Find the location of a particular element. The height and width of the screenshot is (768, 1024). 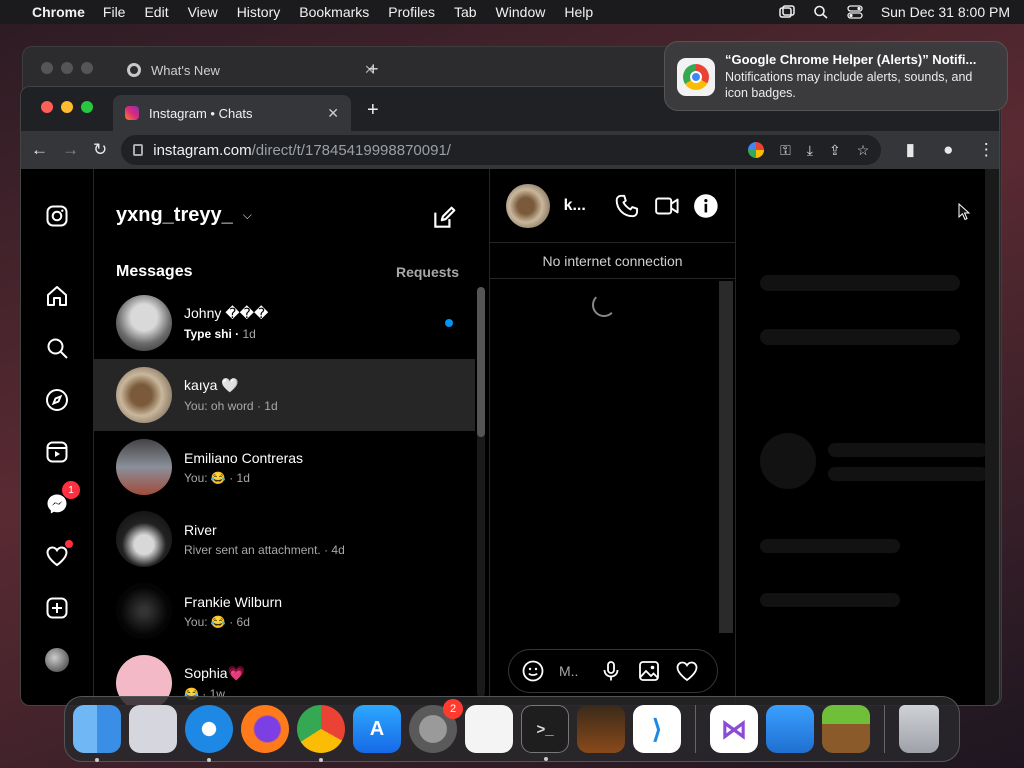

close-window-button is located at coordinates (47, 107).